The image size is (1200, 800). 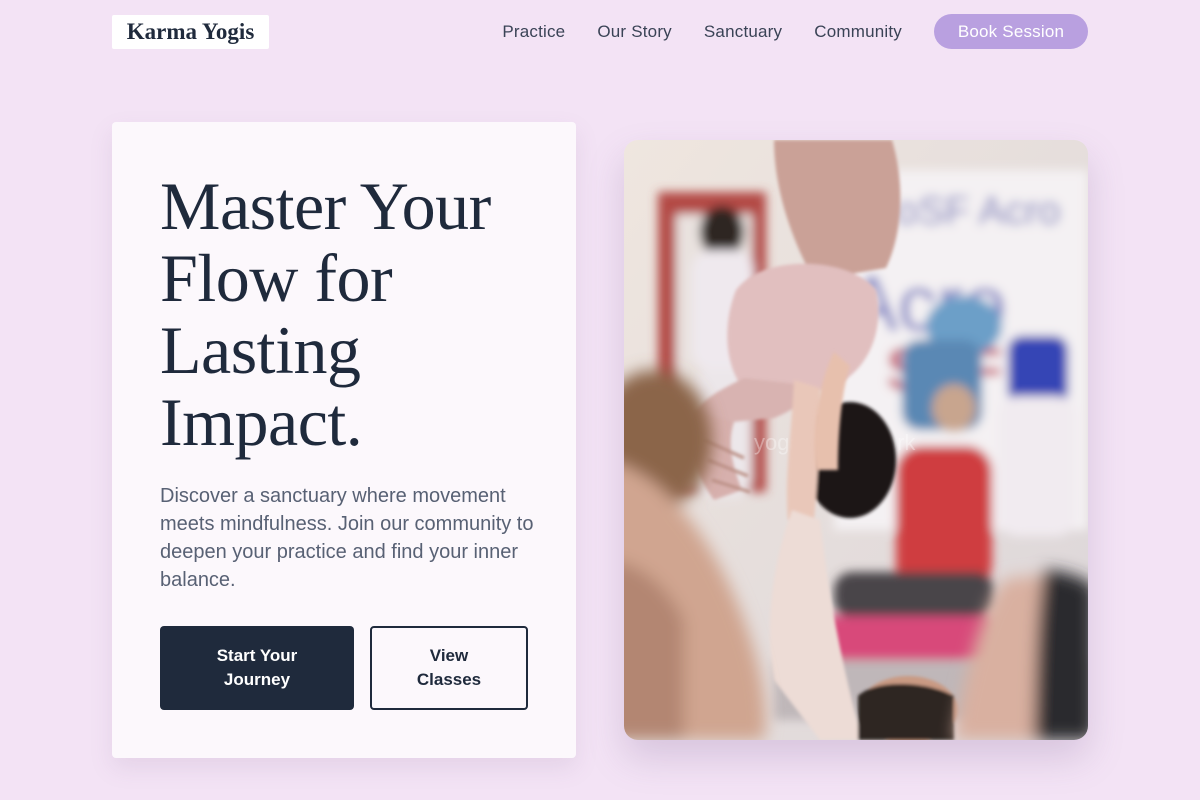 What do you see at coordinates (190, 32) in the screenshot?
I see `site-logo: Karma Yogis` at bounding box center [190, 32].